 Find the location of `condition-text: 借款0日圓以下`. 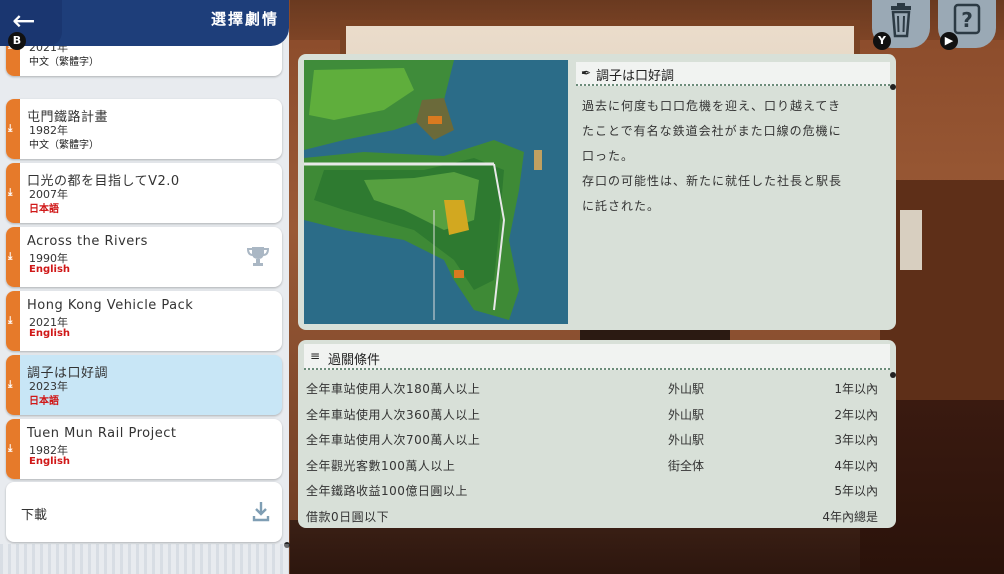

condition-text: 借款0日圓以下 is located at coordinates (348, 516).